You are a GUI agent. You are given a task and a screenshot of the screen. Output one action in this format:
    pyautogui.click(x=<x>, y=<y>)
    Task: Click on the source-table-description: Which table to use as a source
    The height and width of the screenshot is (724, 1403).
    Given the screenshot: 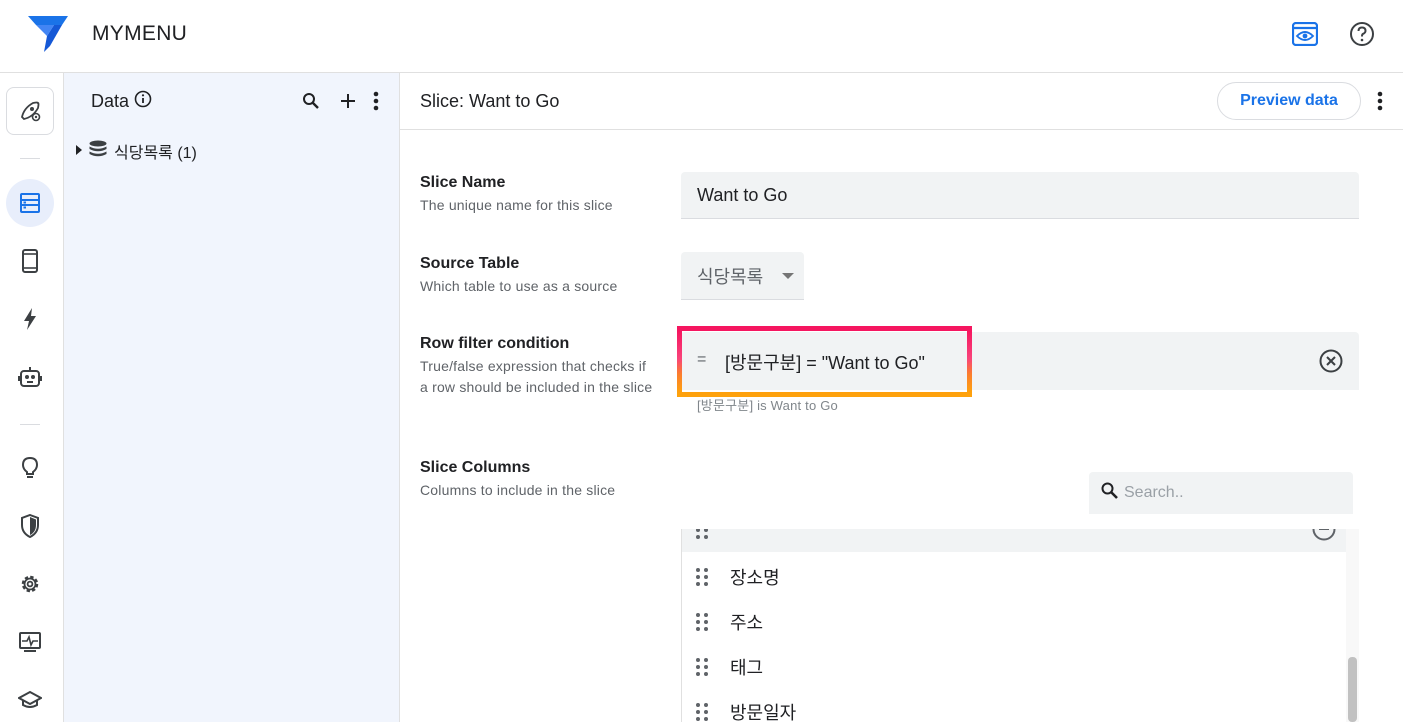 What is the action you would take?
    pyautogui.click(x=519, y=286)
    